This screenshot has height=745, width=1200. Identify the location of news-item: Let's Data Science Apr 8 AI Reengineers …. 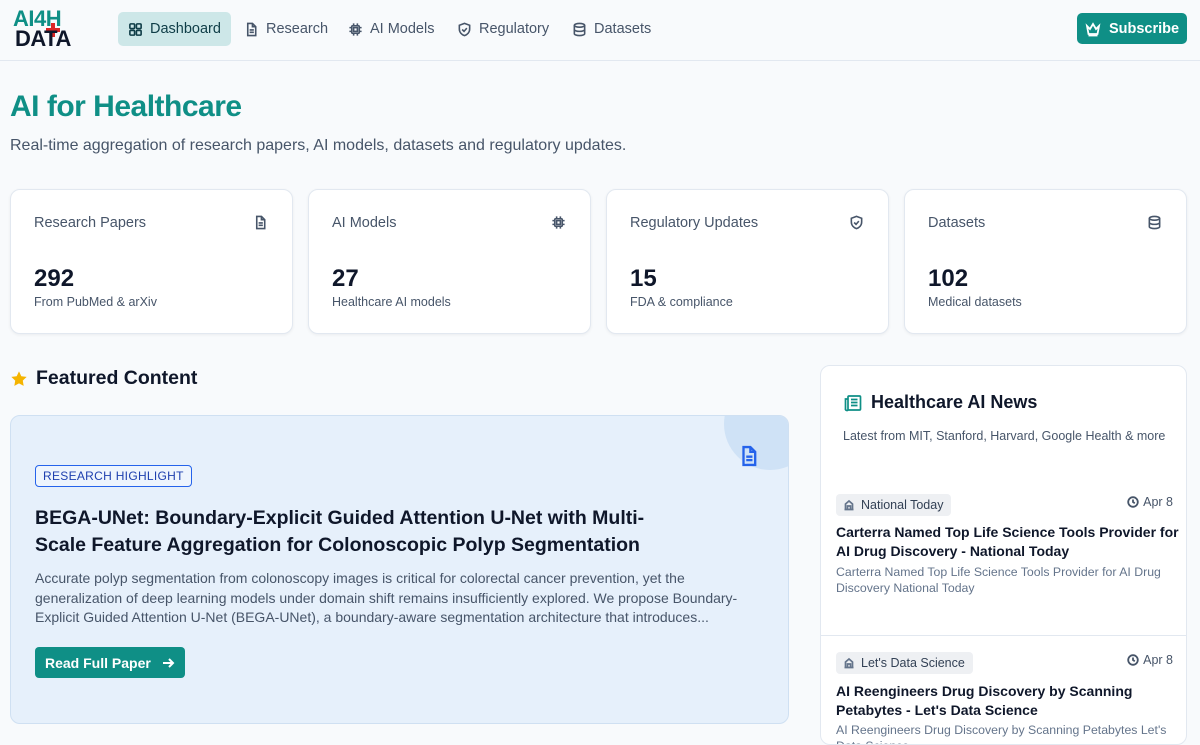
(1003, 689).